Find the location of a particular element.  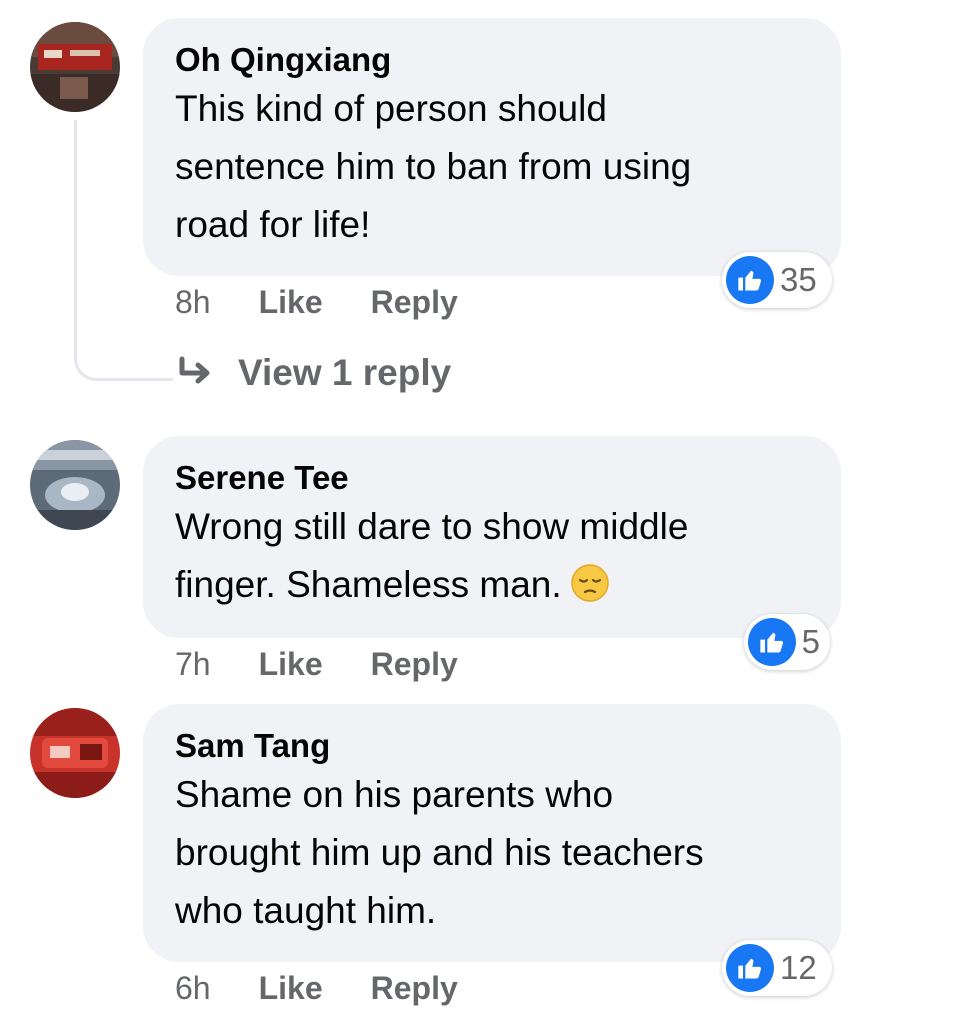

view-replies-label: View 1 reply is located at coordinates (345, 372).